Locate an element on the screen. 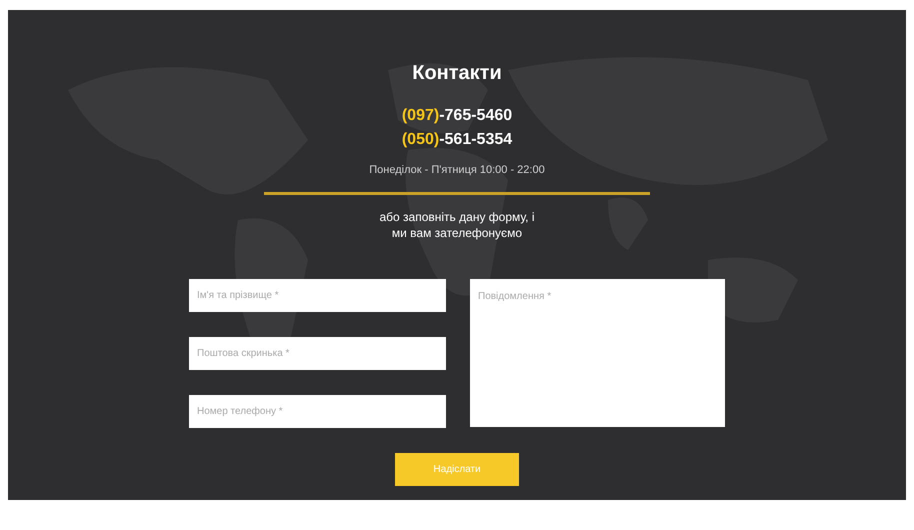 The height and width of the screenshot is (530, 914). message-field: Повідомлення * is located at coordinates (597, 352).